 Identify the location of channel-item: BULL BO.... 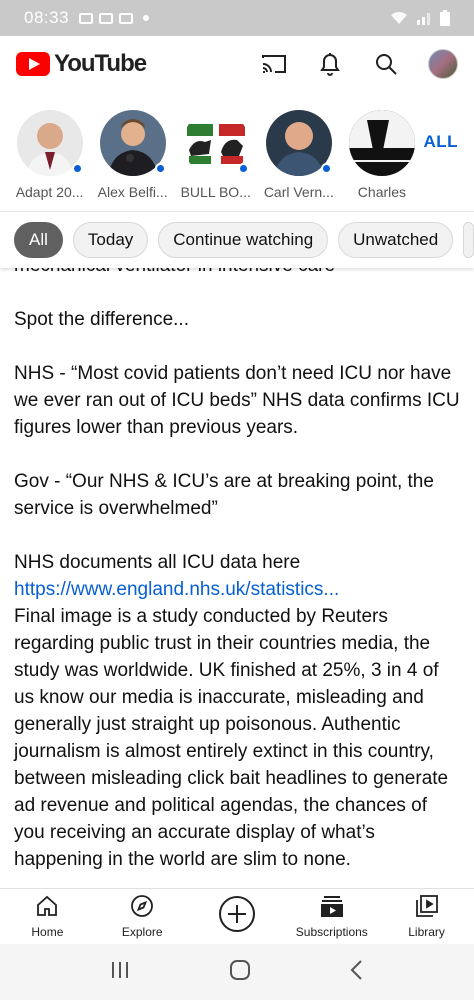
(215, 155).